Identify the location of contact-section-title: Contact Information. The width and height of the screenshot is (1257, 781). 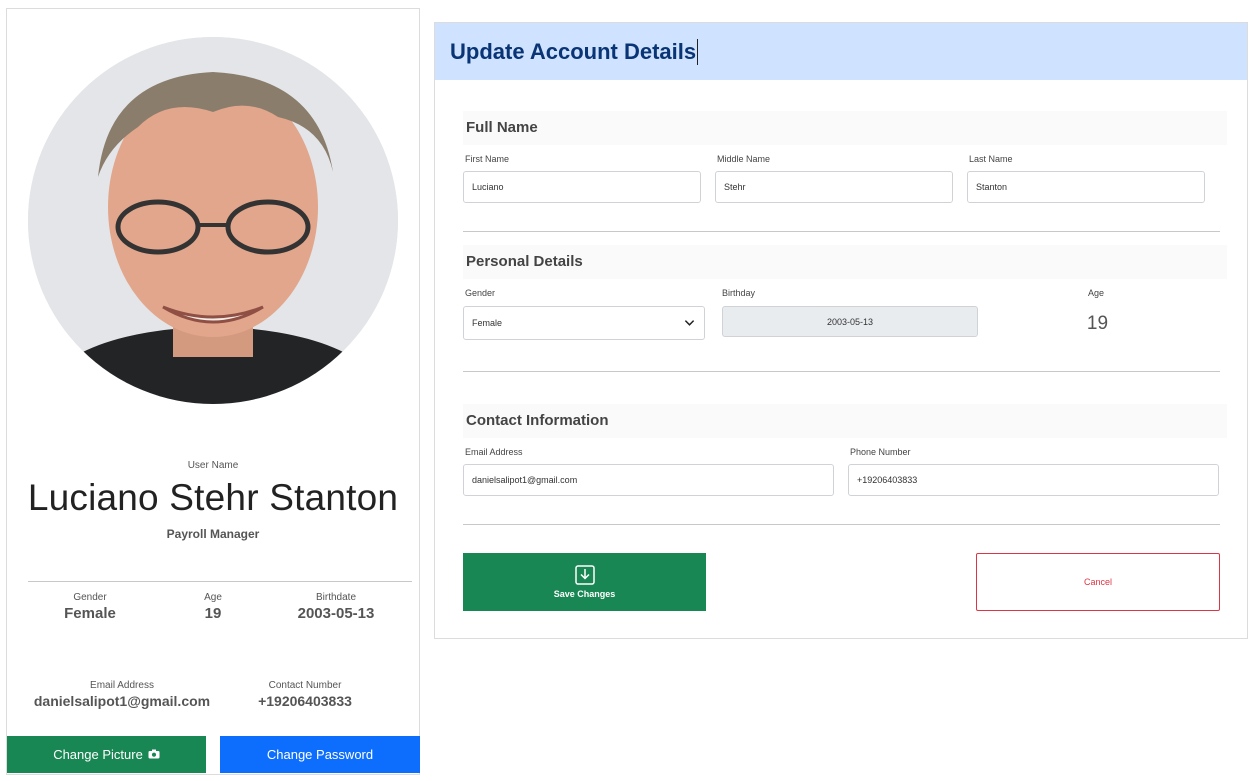
(845, 421).